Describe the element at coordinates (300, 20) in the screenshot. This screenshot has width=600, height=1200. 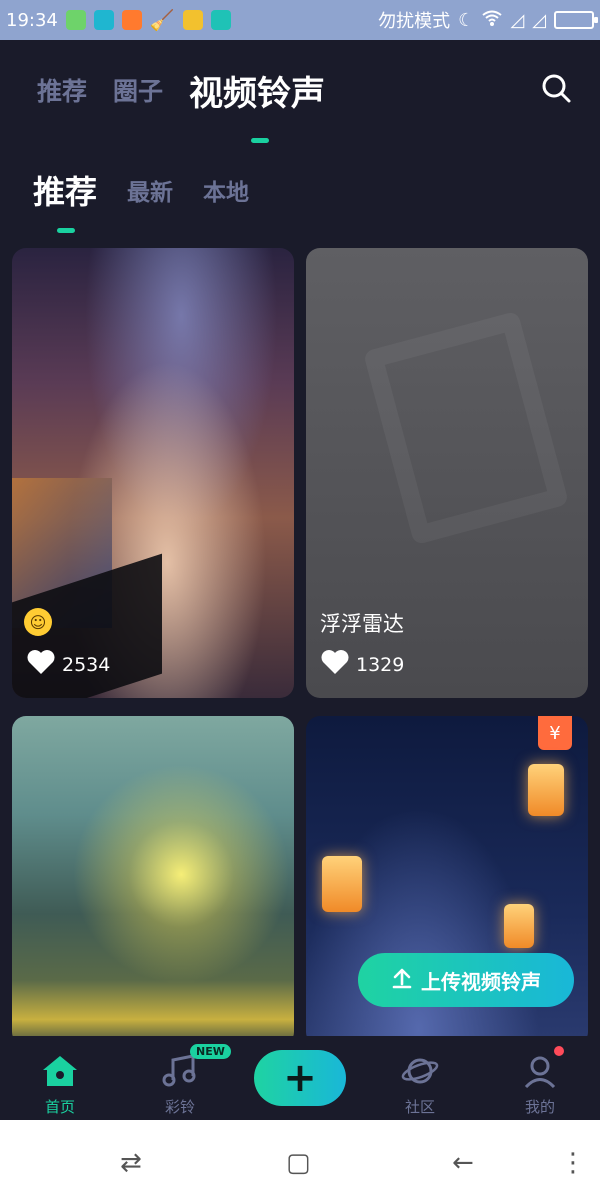
I see `status-bar: 19:34 🧹 勿扰模式 ☾ ◿ ◿` at that location.